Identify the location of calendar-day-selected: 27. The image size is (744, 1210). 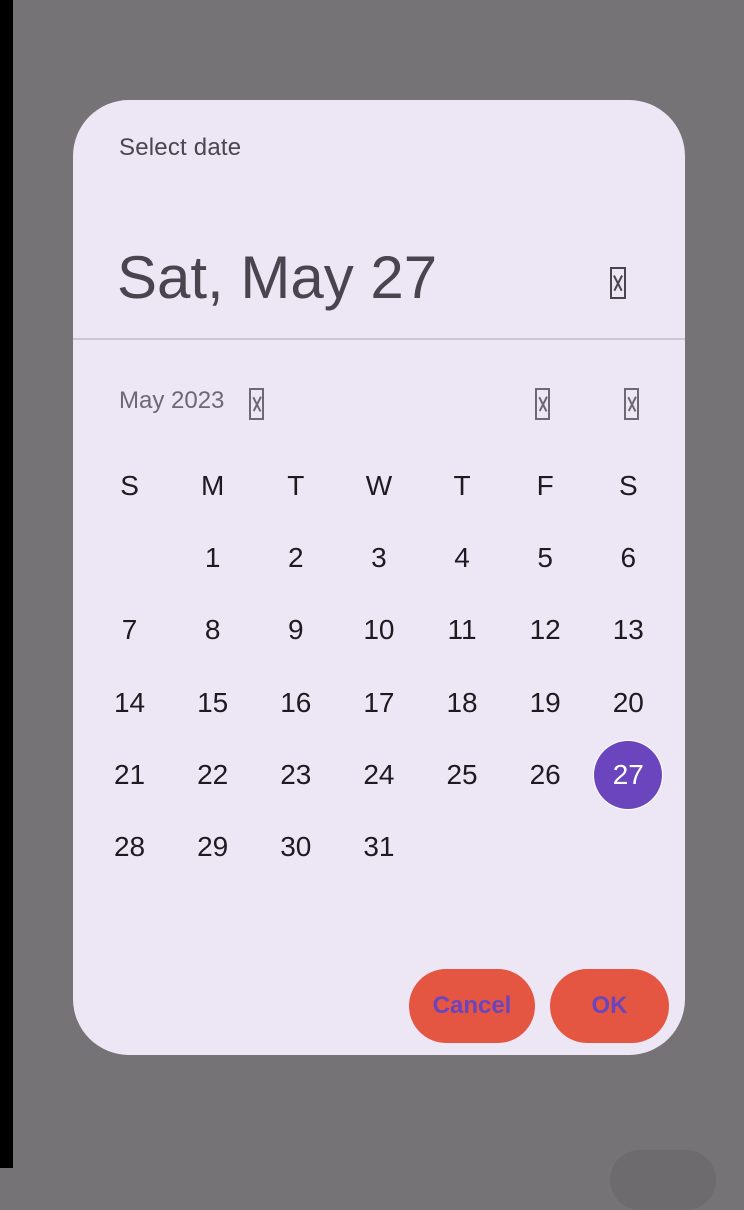
(628, 775).